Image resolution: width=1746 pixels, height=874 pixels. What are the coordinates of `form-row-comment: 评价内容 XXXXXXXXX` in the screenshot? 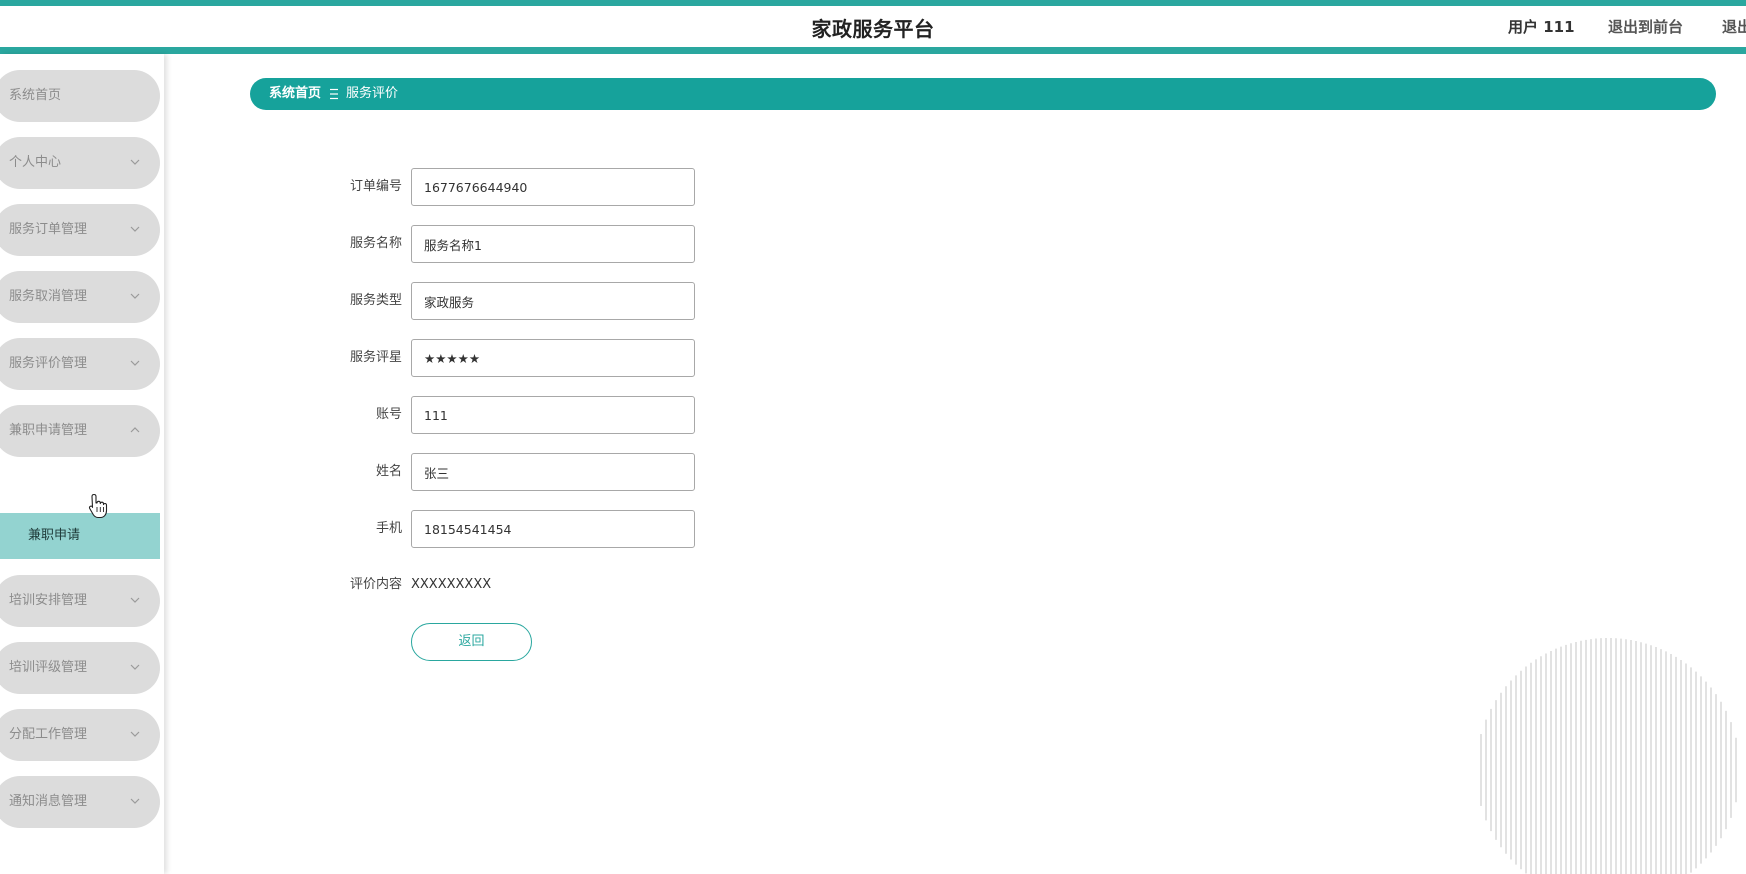 It's located at (530, 585).